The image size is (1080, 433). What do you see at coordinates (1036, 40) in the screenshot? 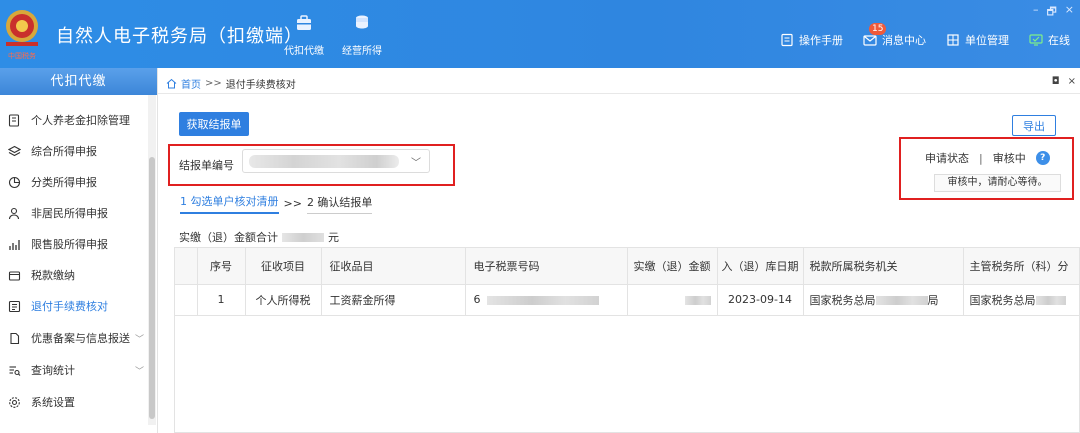
I see `monitor-online-icon` at bounding box center [1036, 40].